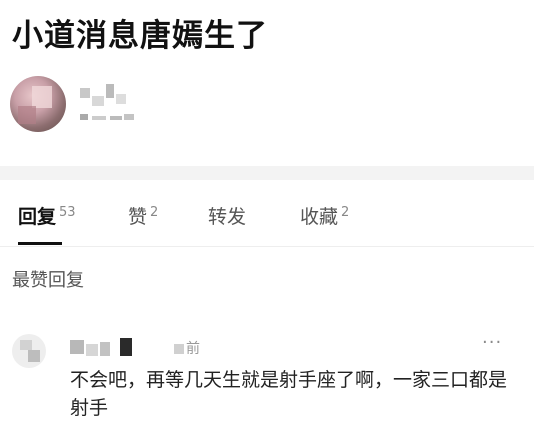 The image size is (534, 430). I want to click on tab-likes-count: 2, so click(154, 212).